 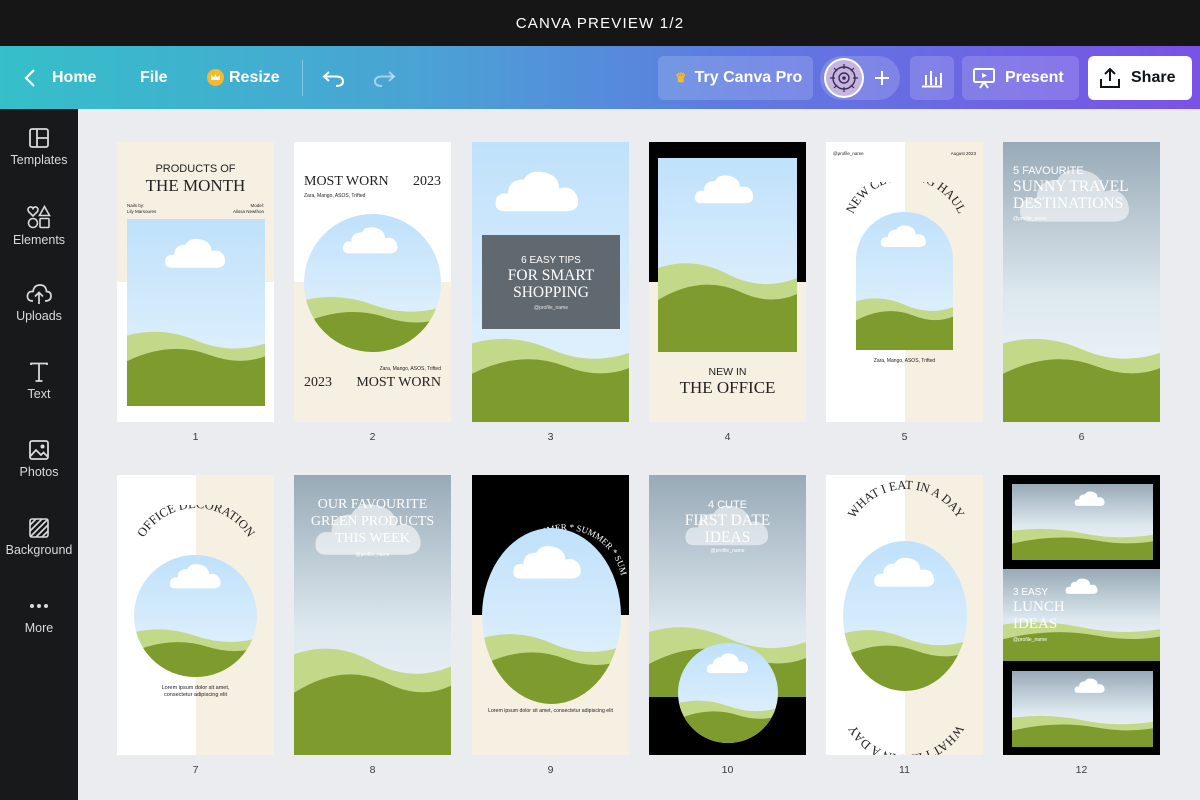 I want to click on page-subtitle: PRODUCTS OF, so click(x=195, y=169).